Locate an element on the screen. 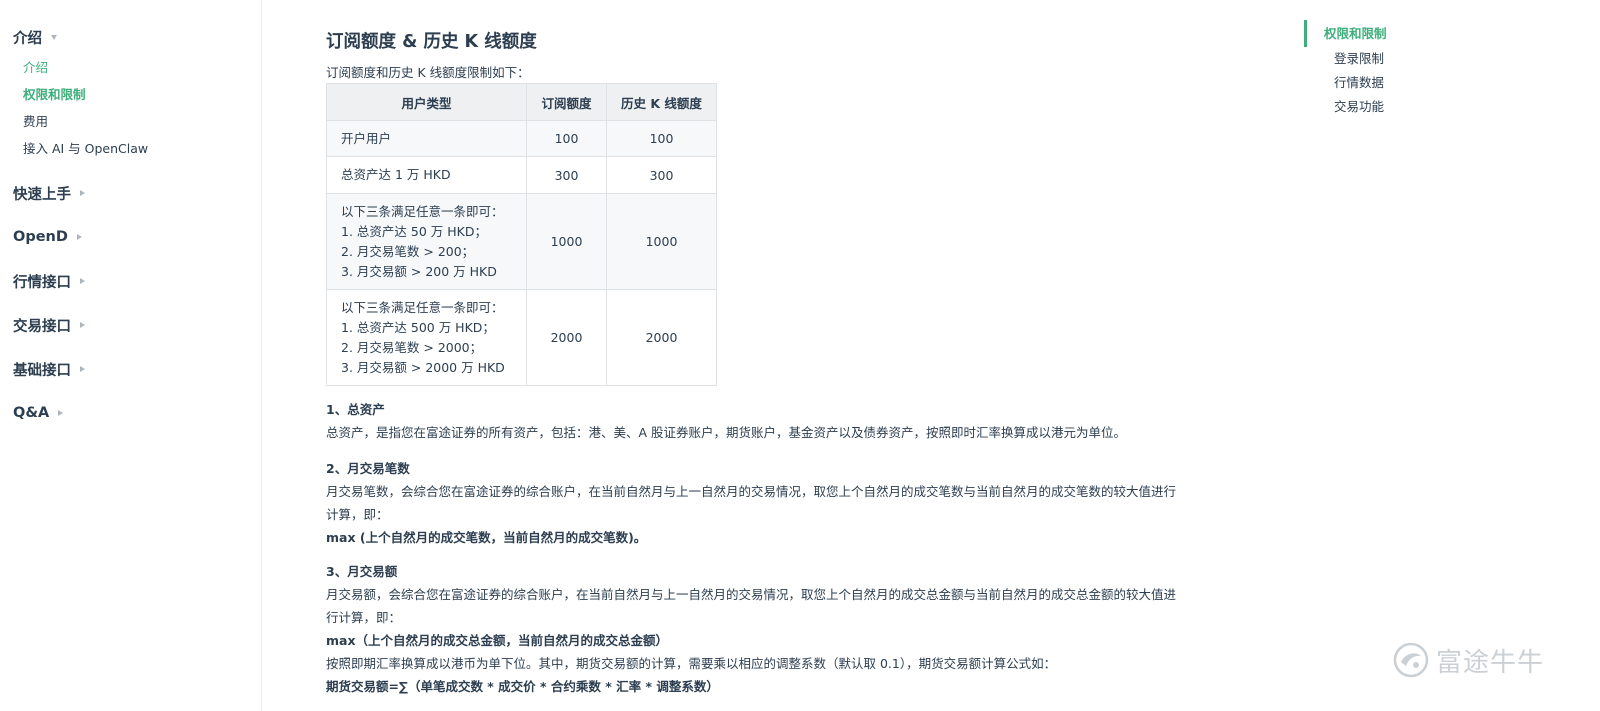  table-row: 开户用户 100 100 is located at coordinates (521, 138).